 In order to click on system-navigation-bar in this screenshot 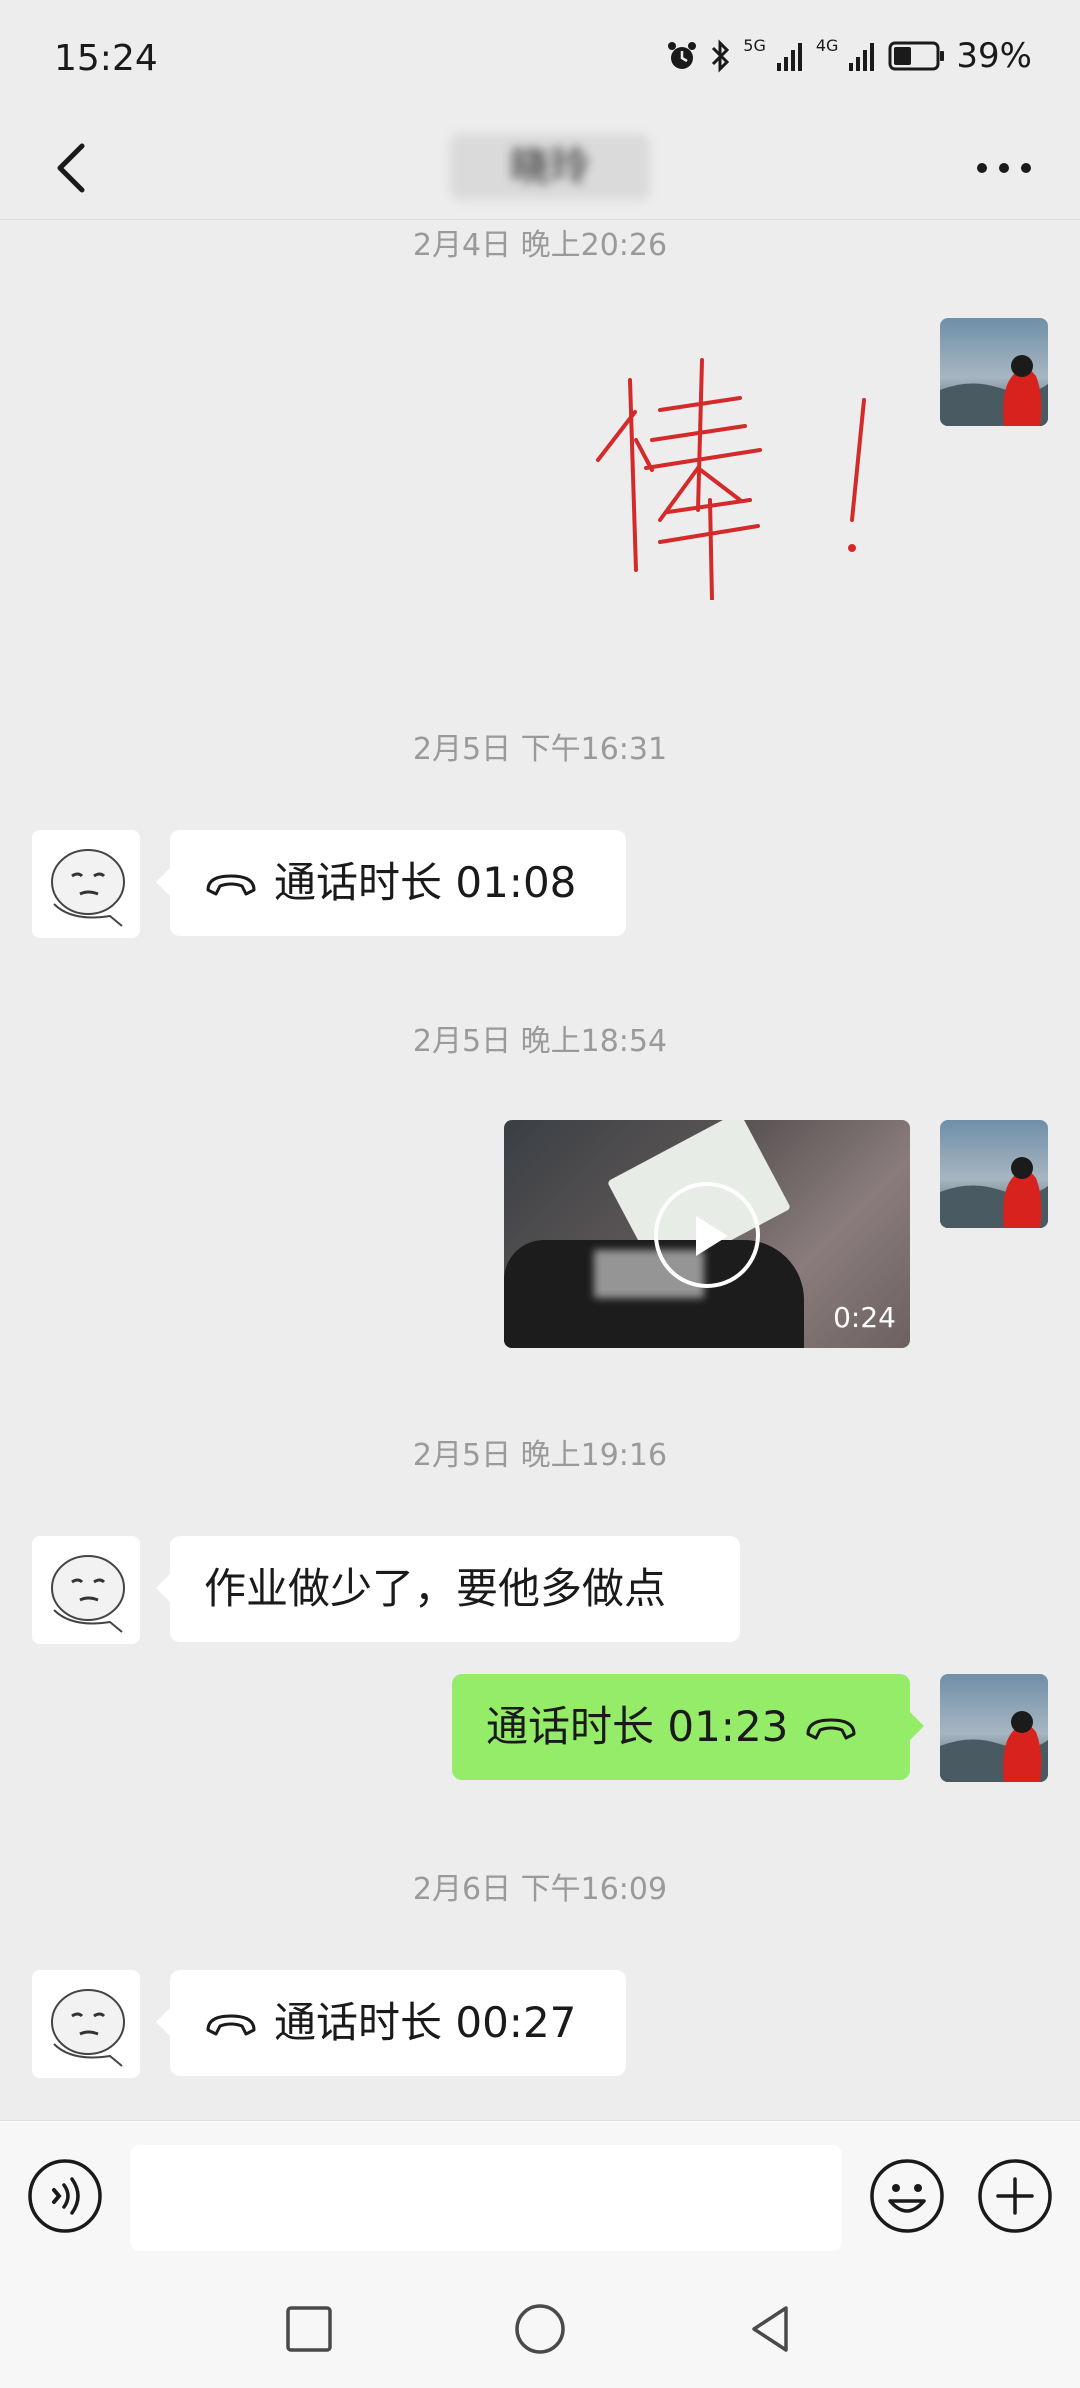, I will do `click(540, 2329)`.